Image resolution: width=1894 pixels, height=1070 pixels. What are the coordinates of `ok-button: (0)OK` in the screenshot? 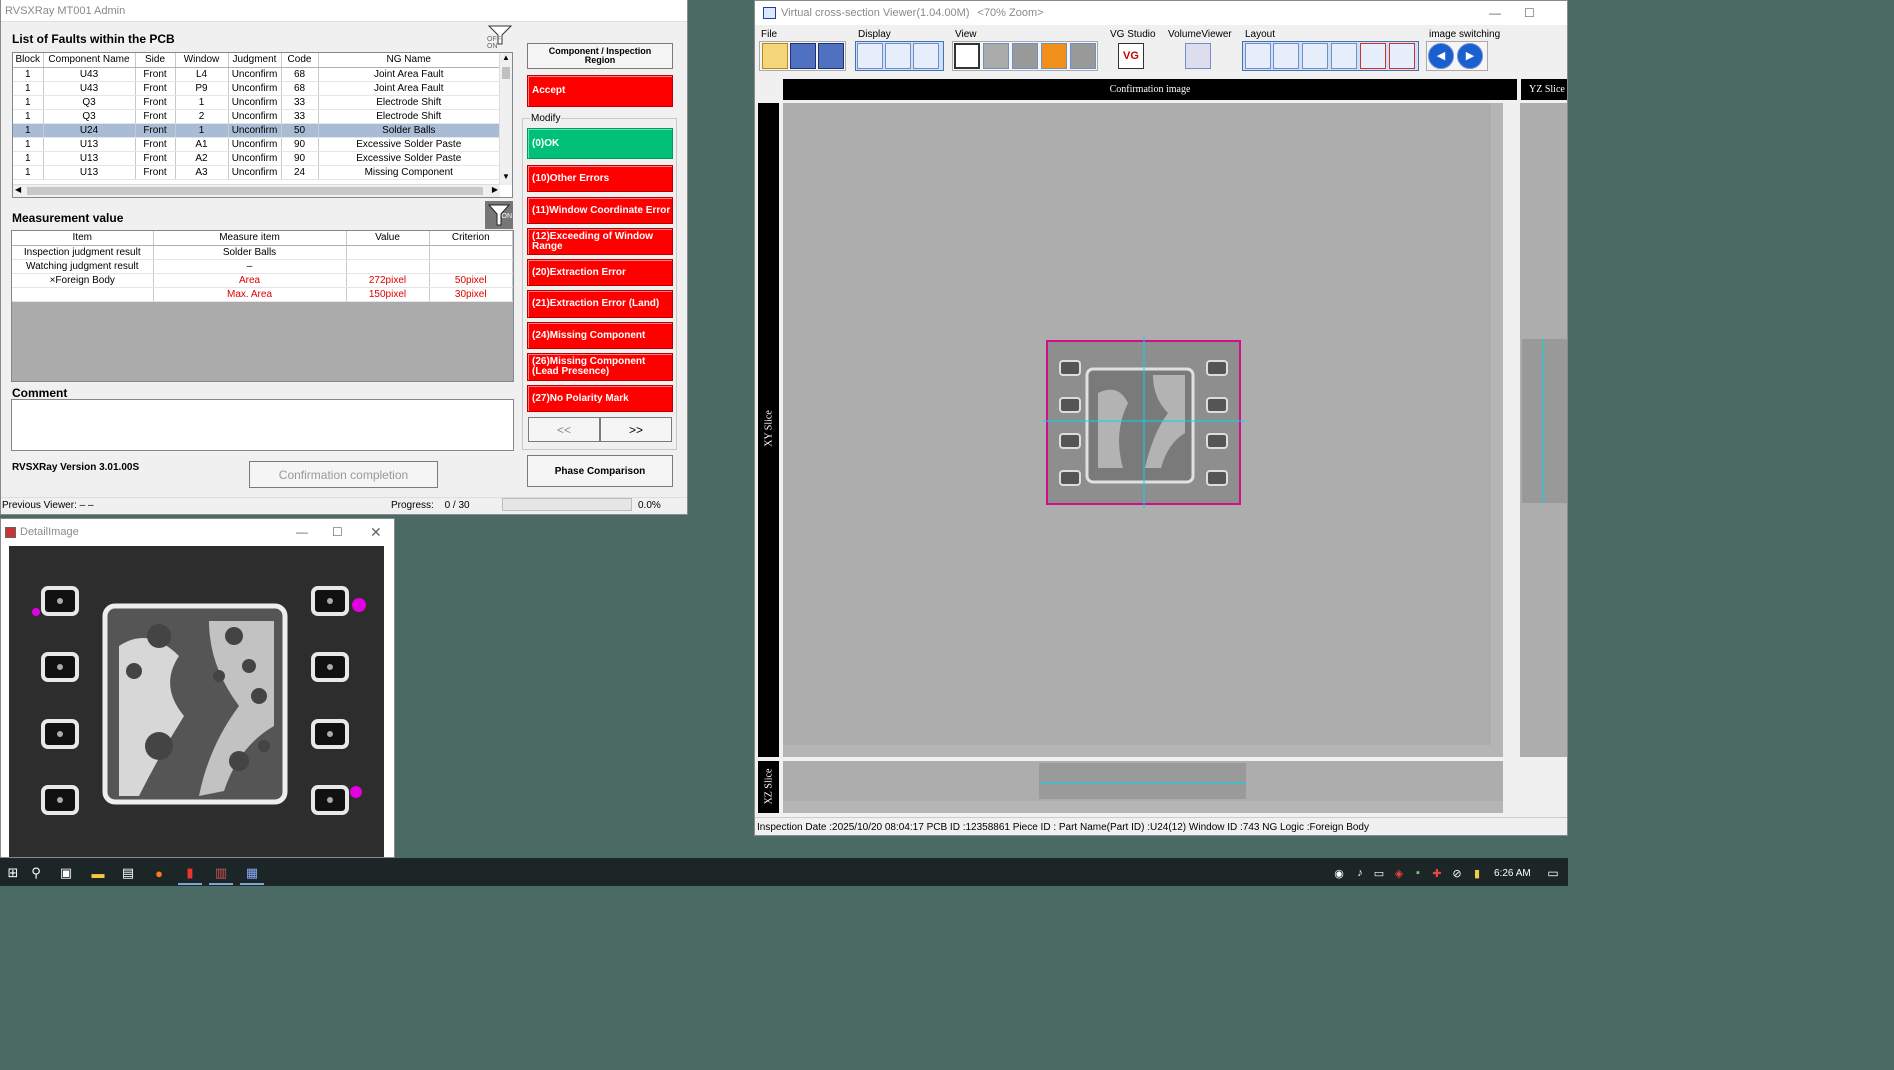 It's located at (600, 143).